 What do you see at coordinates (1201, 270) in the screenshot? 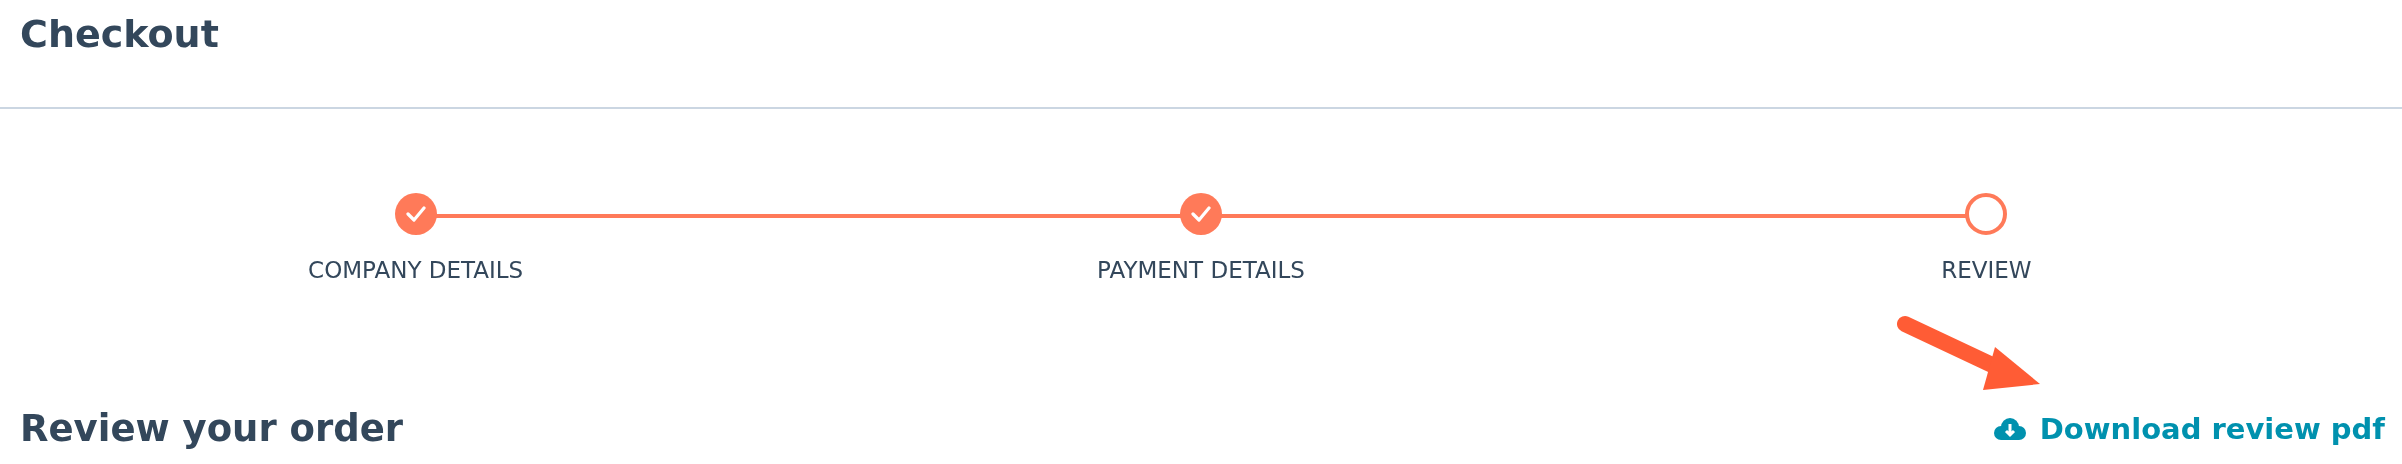
I see `step-label: PAYMENT DETAILS` at bounding box center [1201, 270].